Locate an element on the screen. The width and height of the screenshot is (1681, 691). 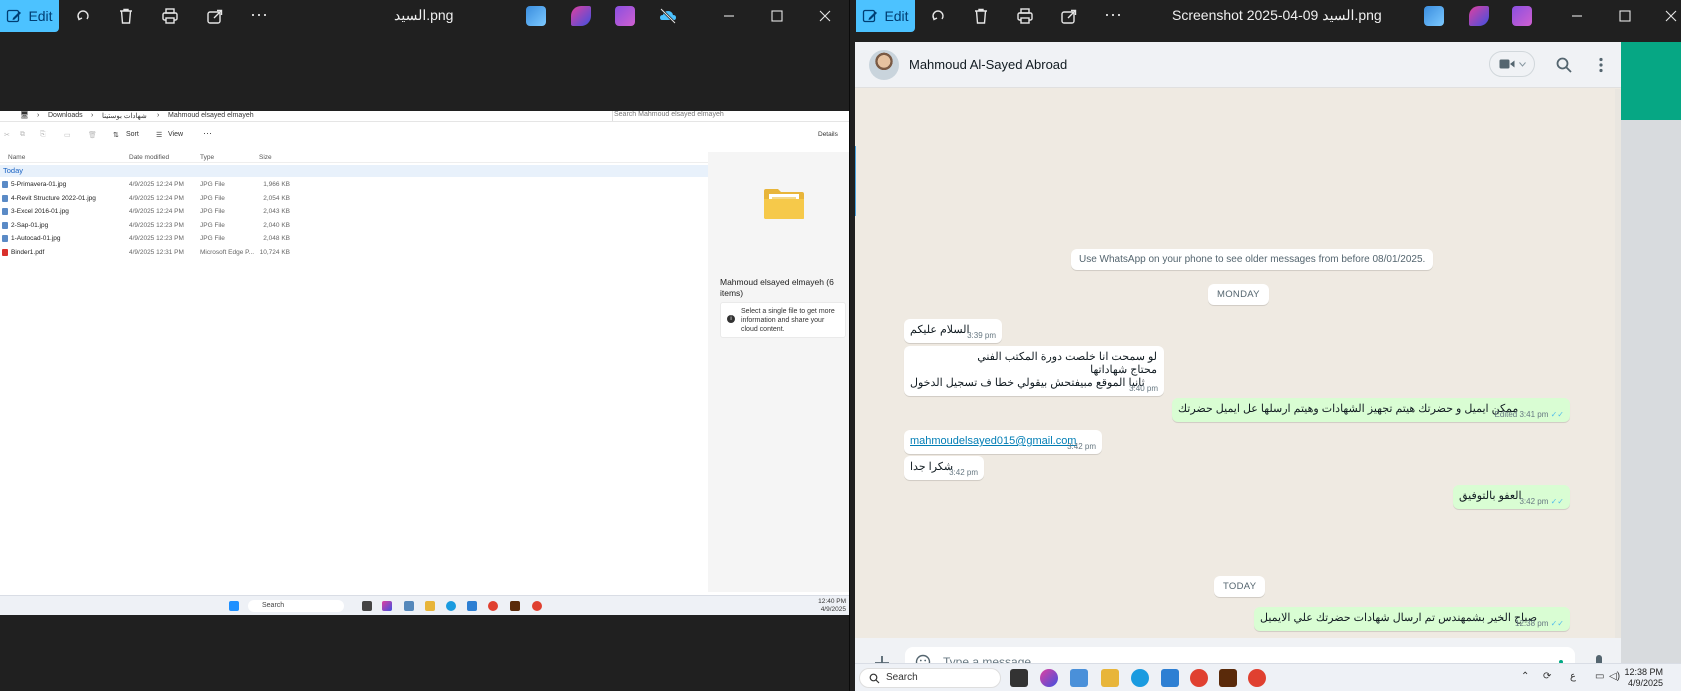
snip-icon is located at coordinates (409, 606).